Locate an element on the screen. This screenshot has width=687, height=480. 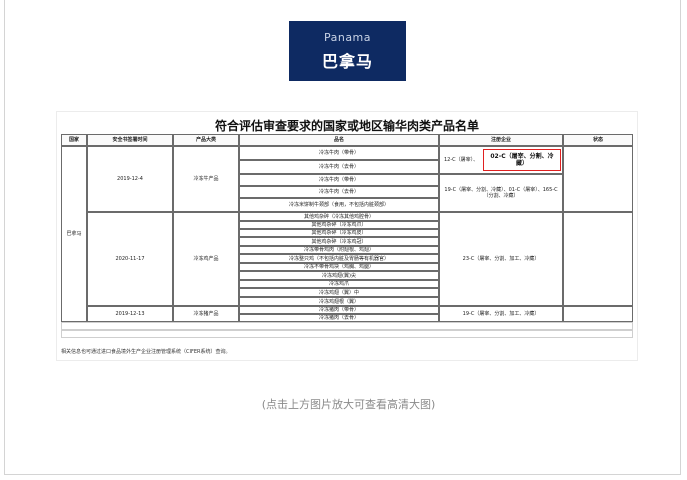
country-cell: 巴拿马 is located at coordinates (74, 234).